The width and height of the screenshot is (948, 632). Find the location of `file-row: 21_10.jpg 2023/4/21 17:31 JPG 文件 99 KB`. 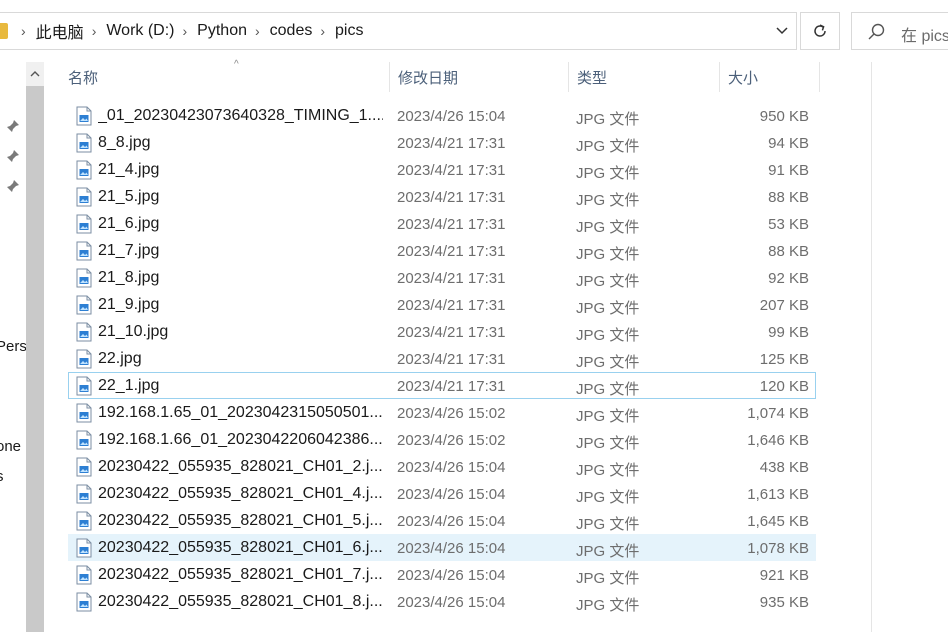

file-row: 21_10.jpg 2023/4/21 17:31 JPG 文件 99 KB is located at coordinates (442, 331).